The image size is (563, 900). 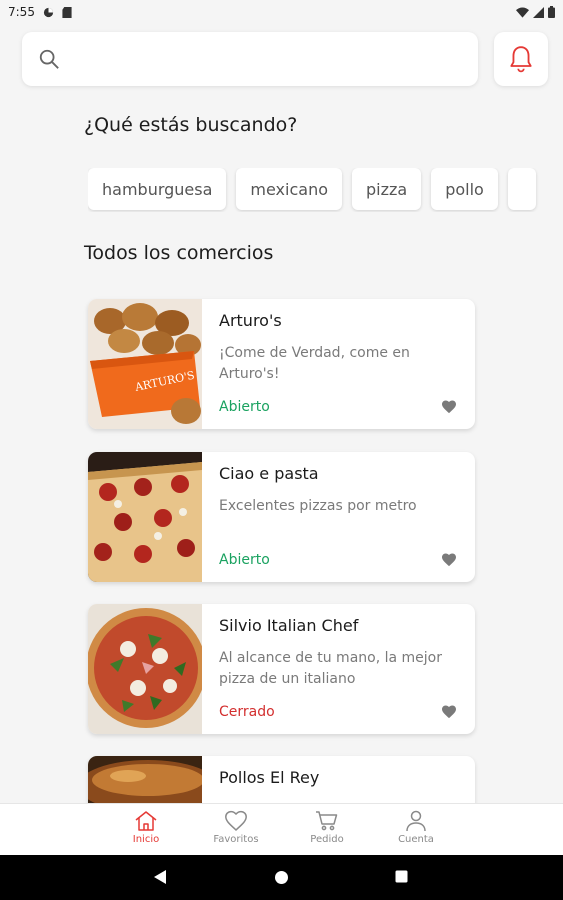 What do you see at coordinates (387, 189) in the screenshot?
I see `category-chip: pizza` at bounding box center [387, 189].